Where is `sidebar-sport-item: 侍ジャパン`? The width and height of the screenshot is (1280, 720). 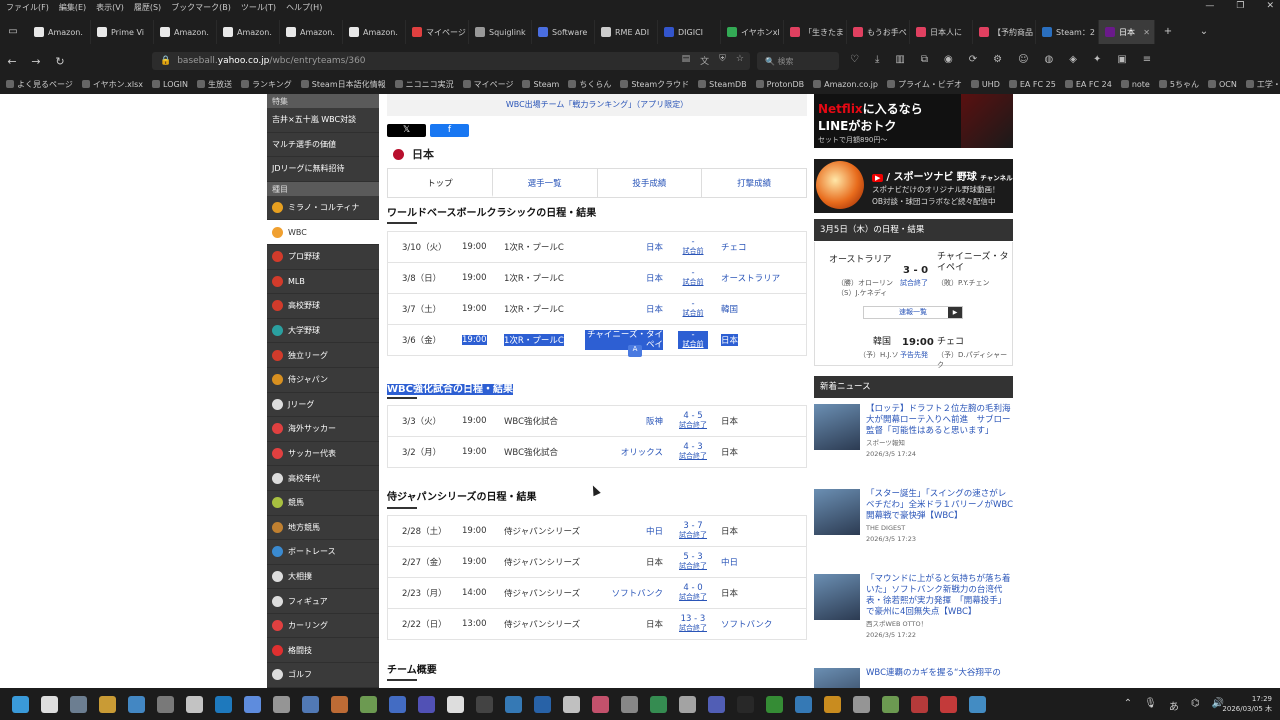 sidebar-sport-item: 侍ジャパン is located at coordinates (323, 380).